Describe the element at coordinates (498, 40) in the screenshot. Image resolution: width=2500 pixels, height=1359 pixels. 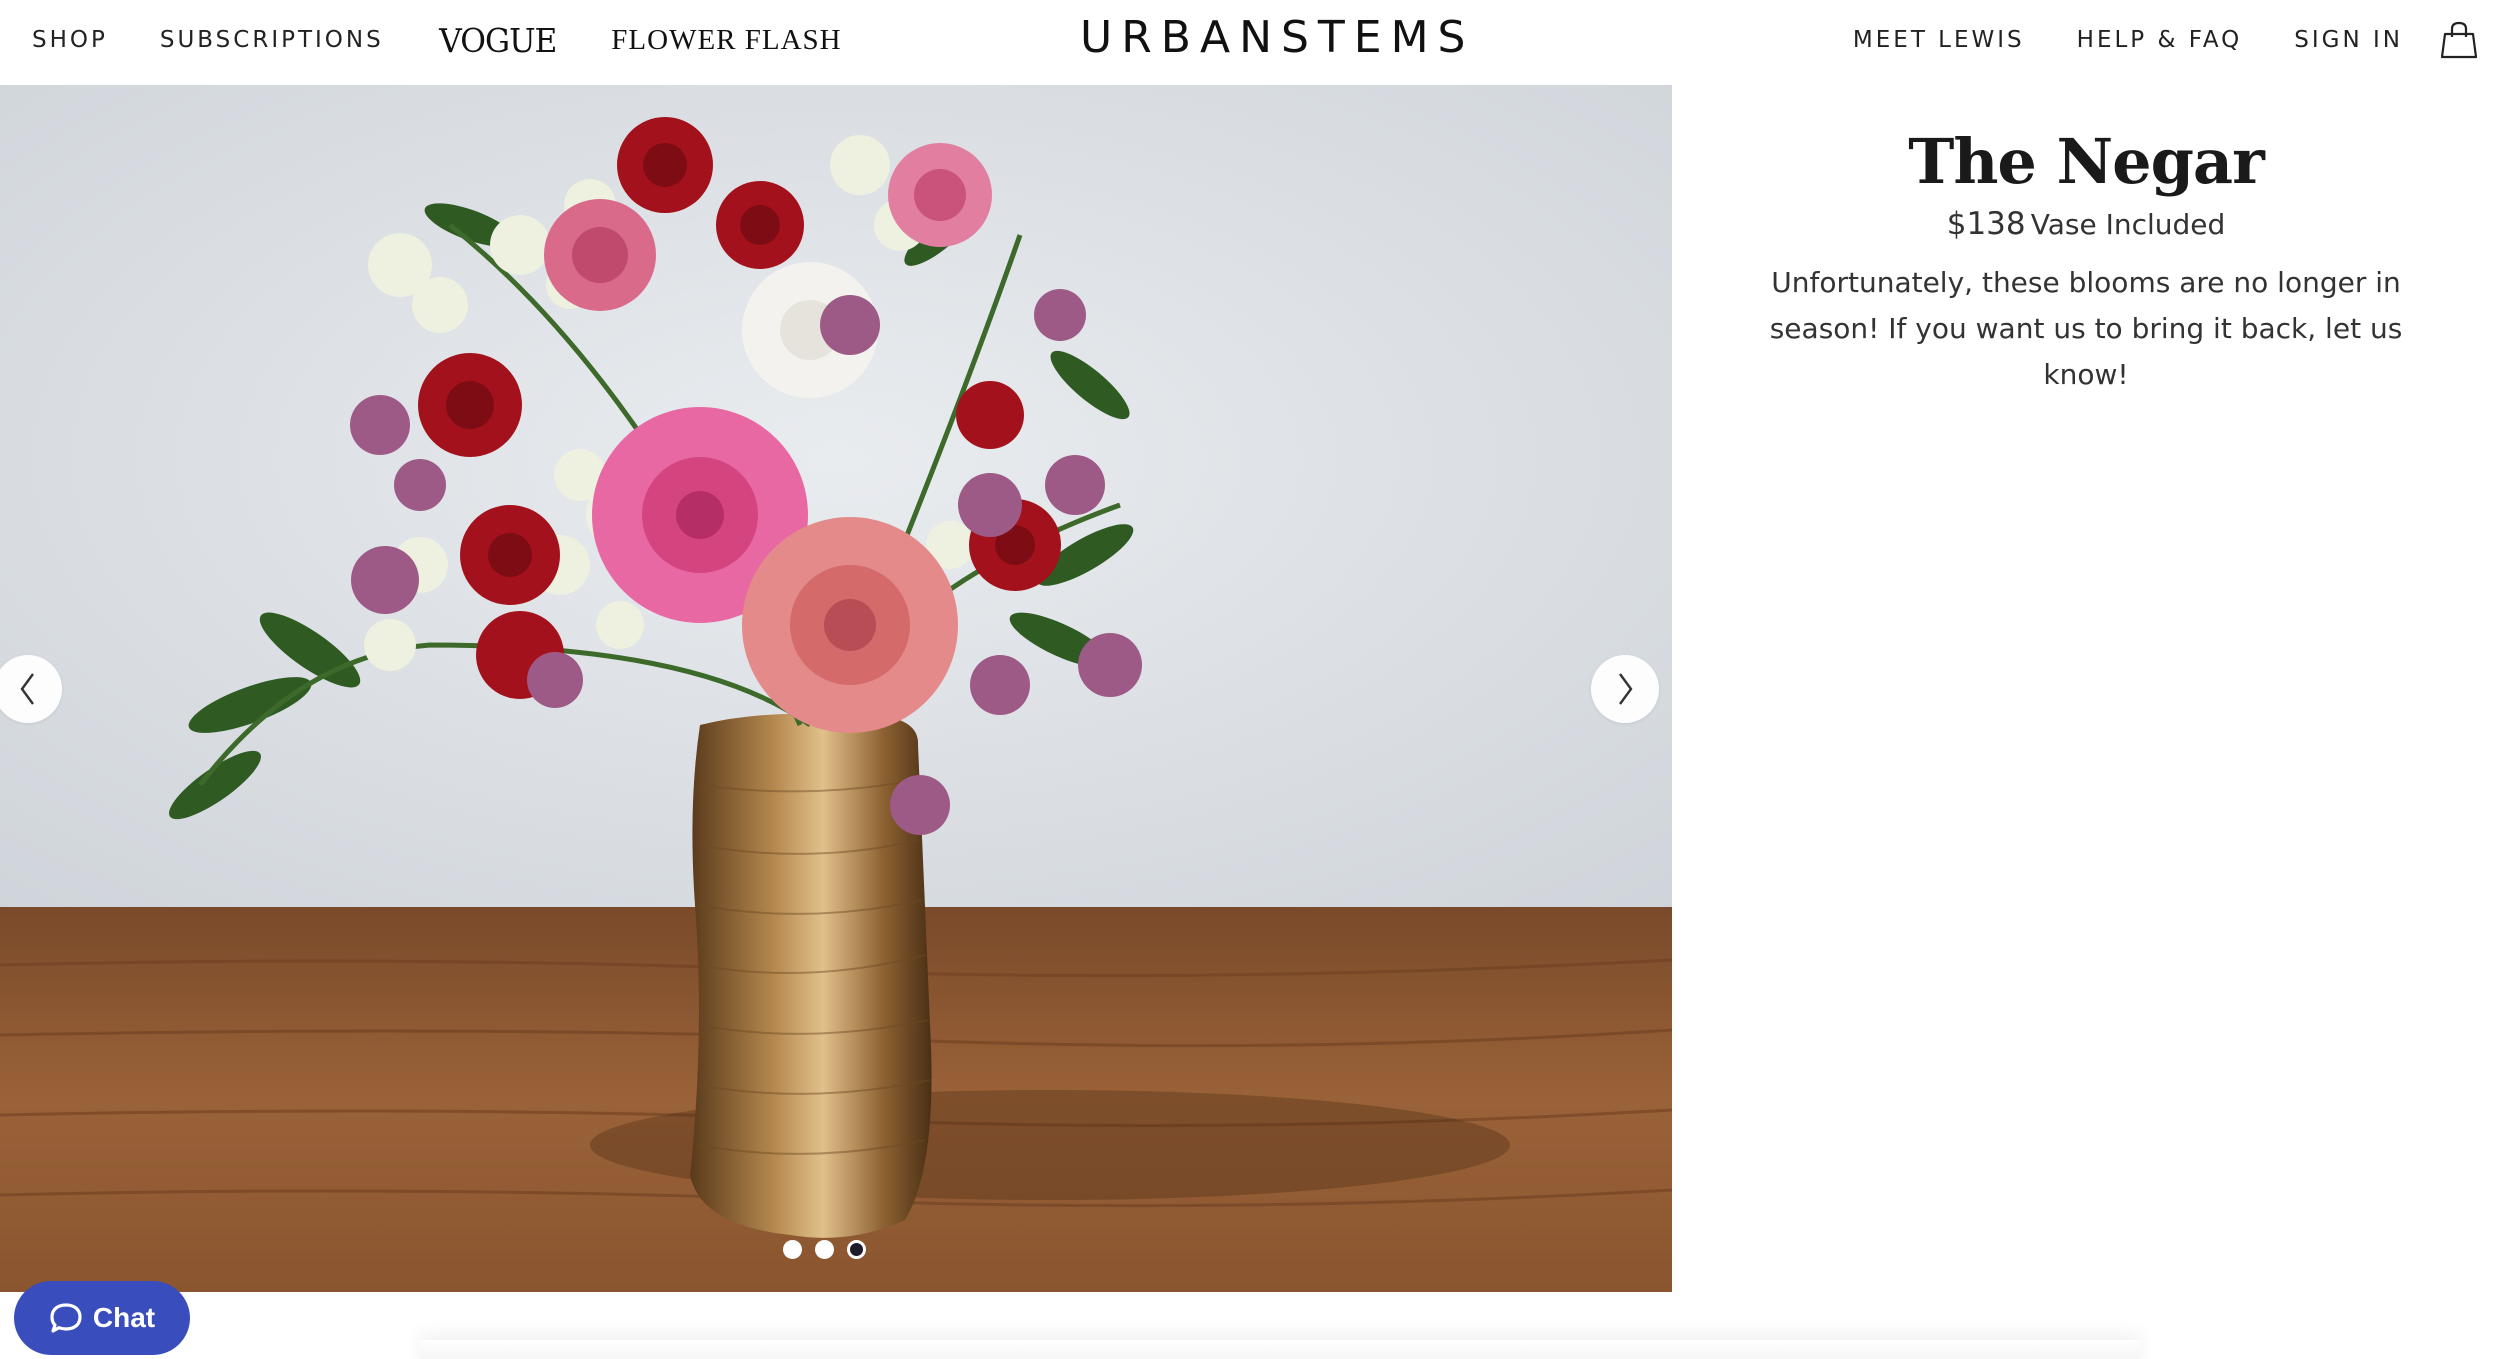
I see `nav-vogue: VOGUE` at that location.